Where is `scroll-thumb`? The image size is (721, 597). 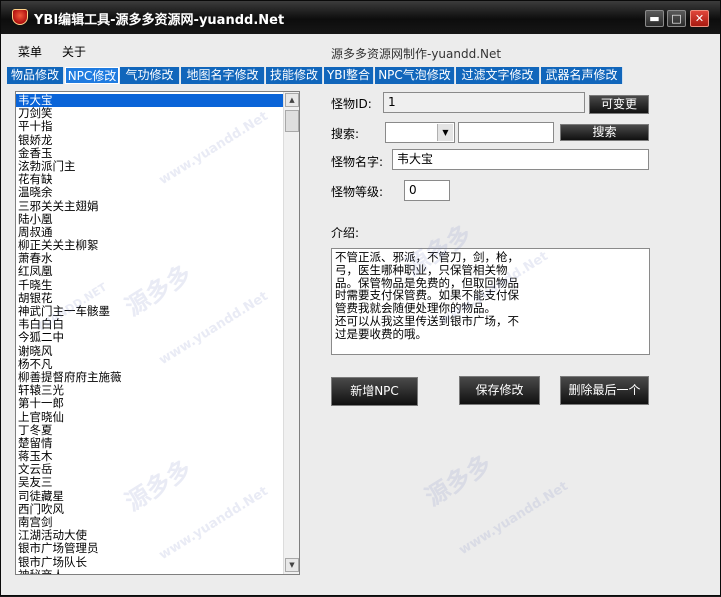 scroll-thumb is located at coordinates (292, 121).